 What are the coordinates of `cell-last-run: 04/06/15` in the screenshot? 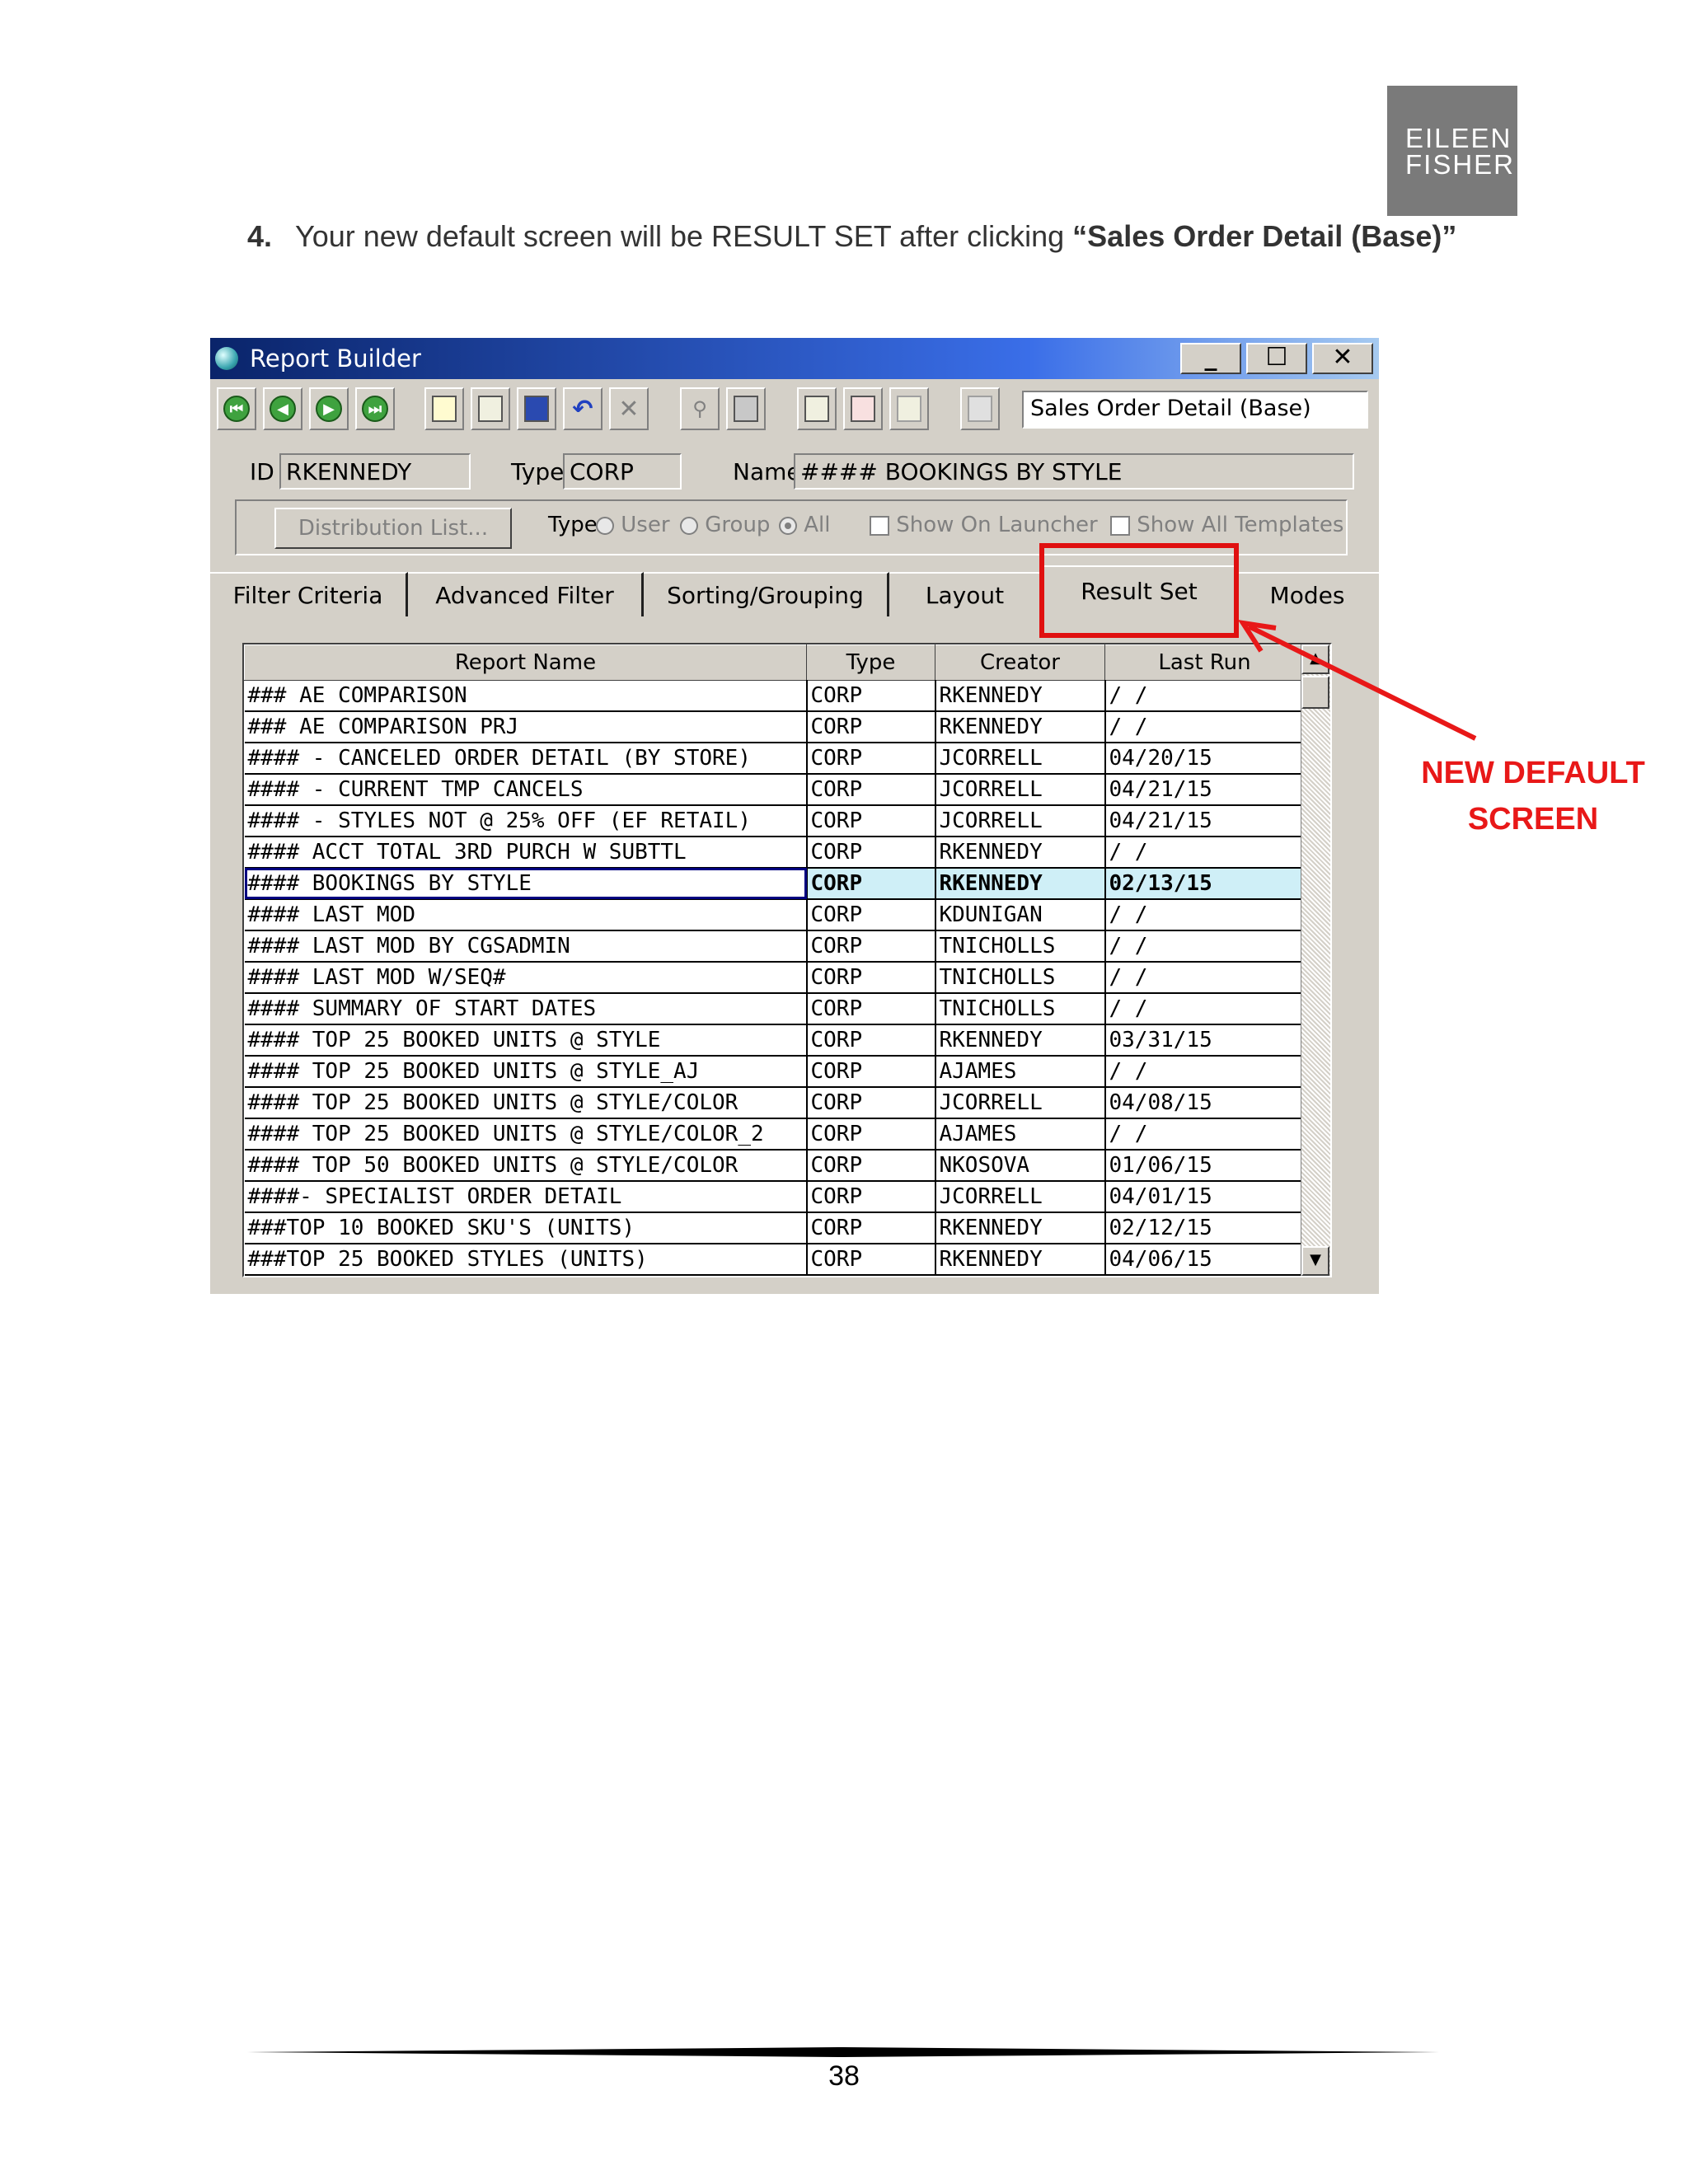 It's located at (1205, 1260).